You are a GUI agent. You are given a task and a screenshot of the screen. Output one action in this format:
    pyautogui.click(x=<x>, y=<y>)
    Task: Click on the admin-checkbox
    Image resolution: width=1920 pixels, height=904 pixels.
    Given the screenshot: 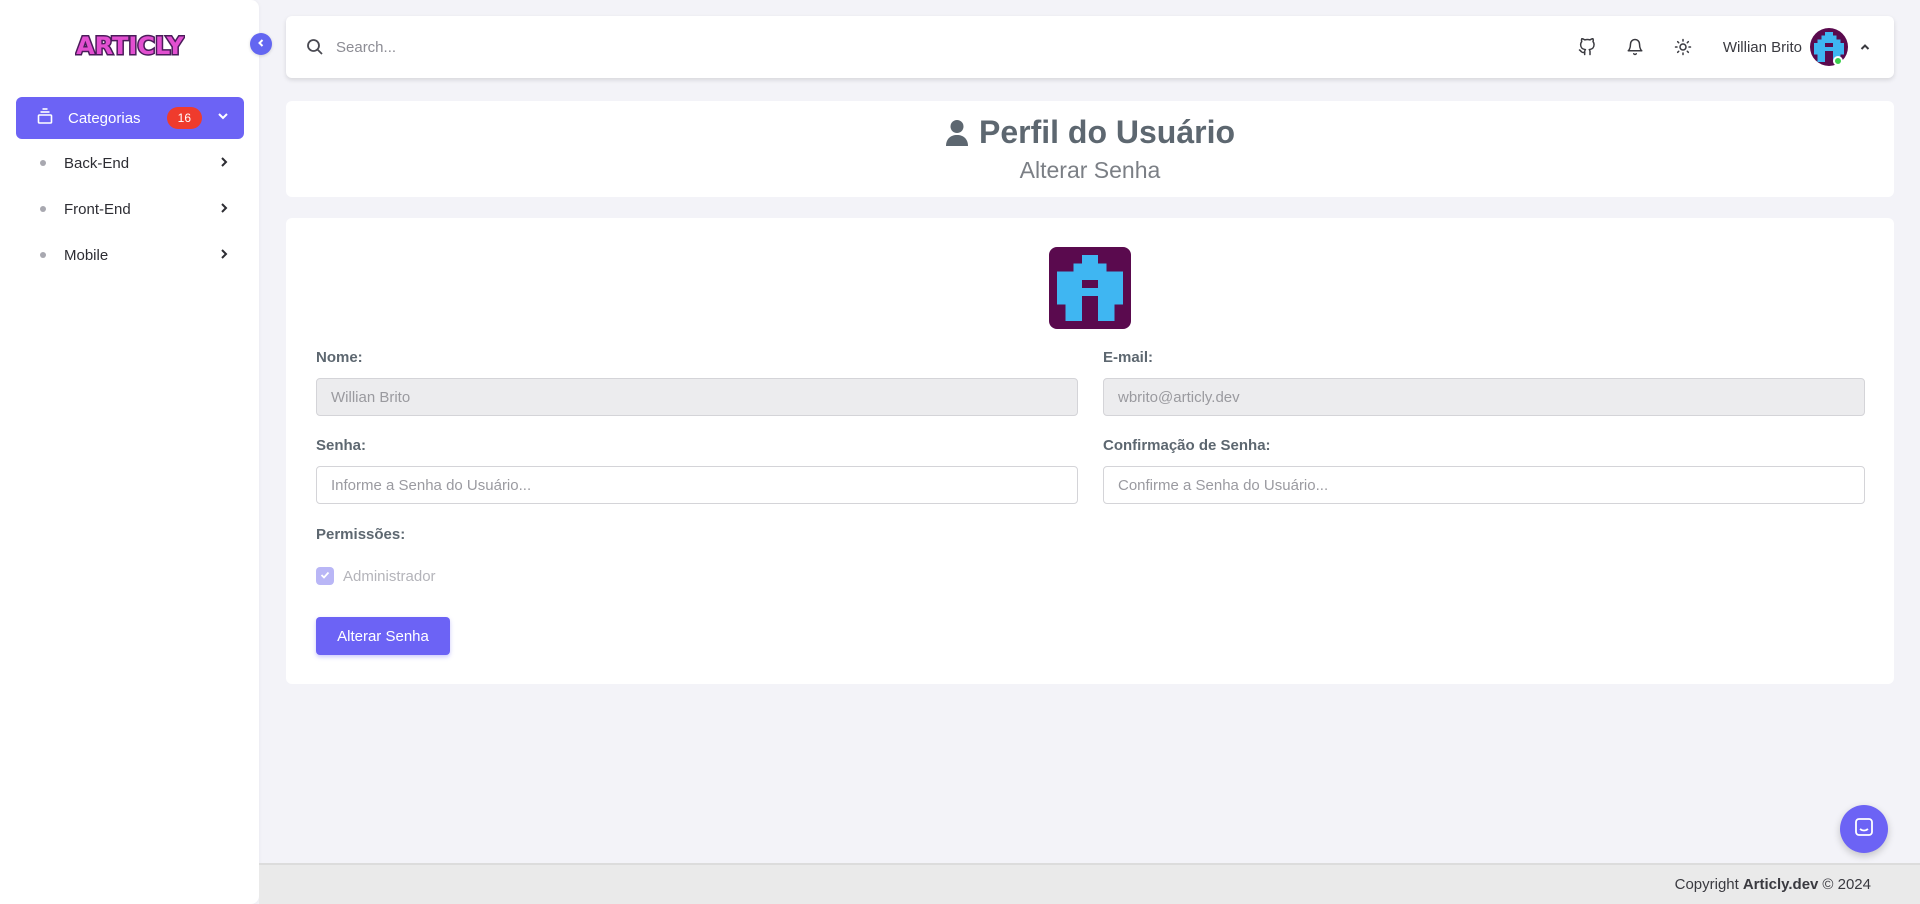 What is the action you would take?
    pyautogui.click(x=325, y=576)
    